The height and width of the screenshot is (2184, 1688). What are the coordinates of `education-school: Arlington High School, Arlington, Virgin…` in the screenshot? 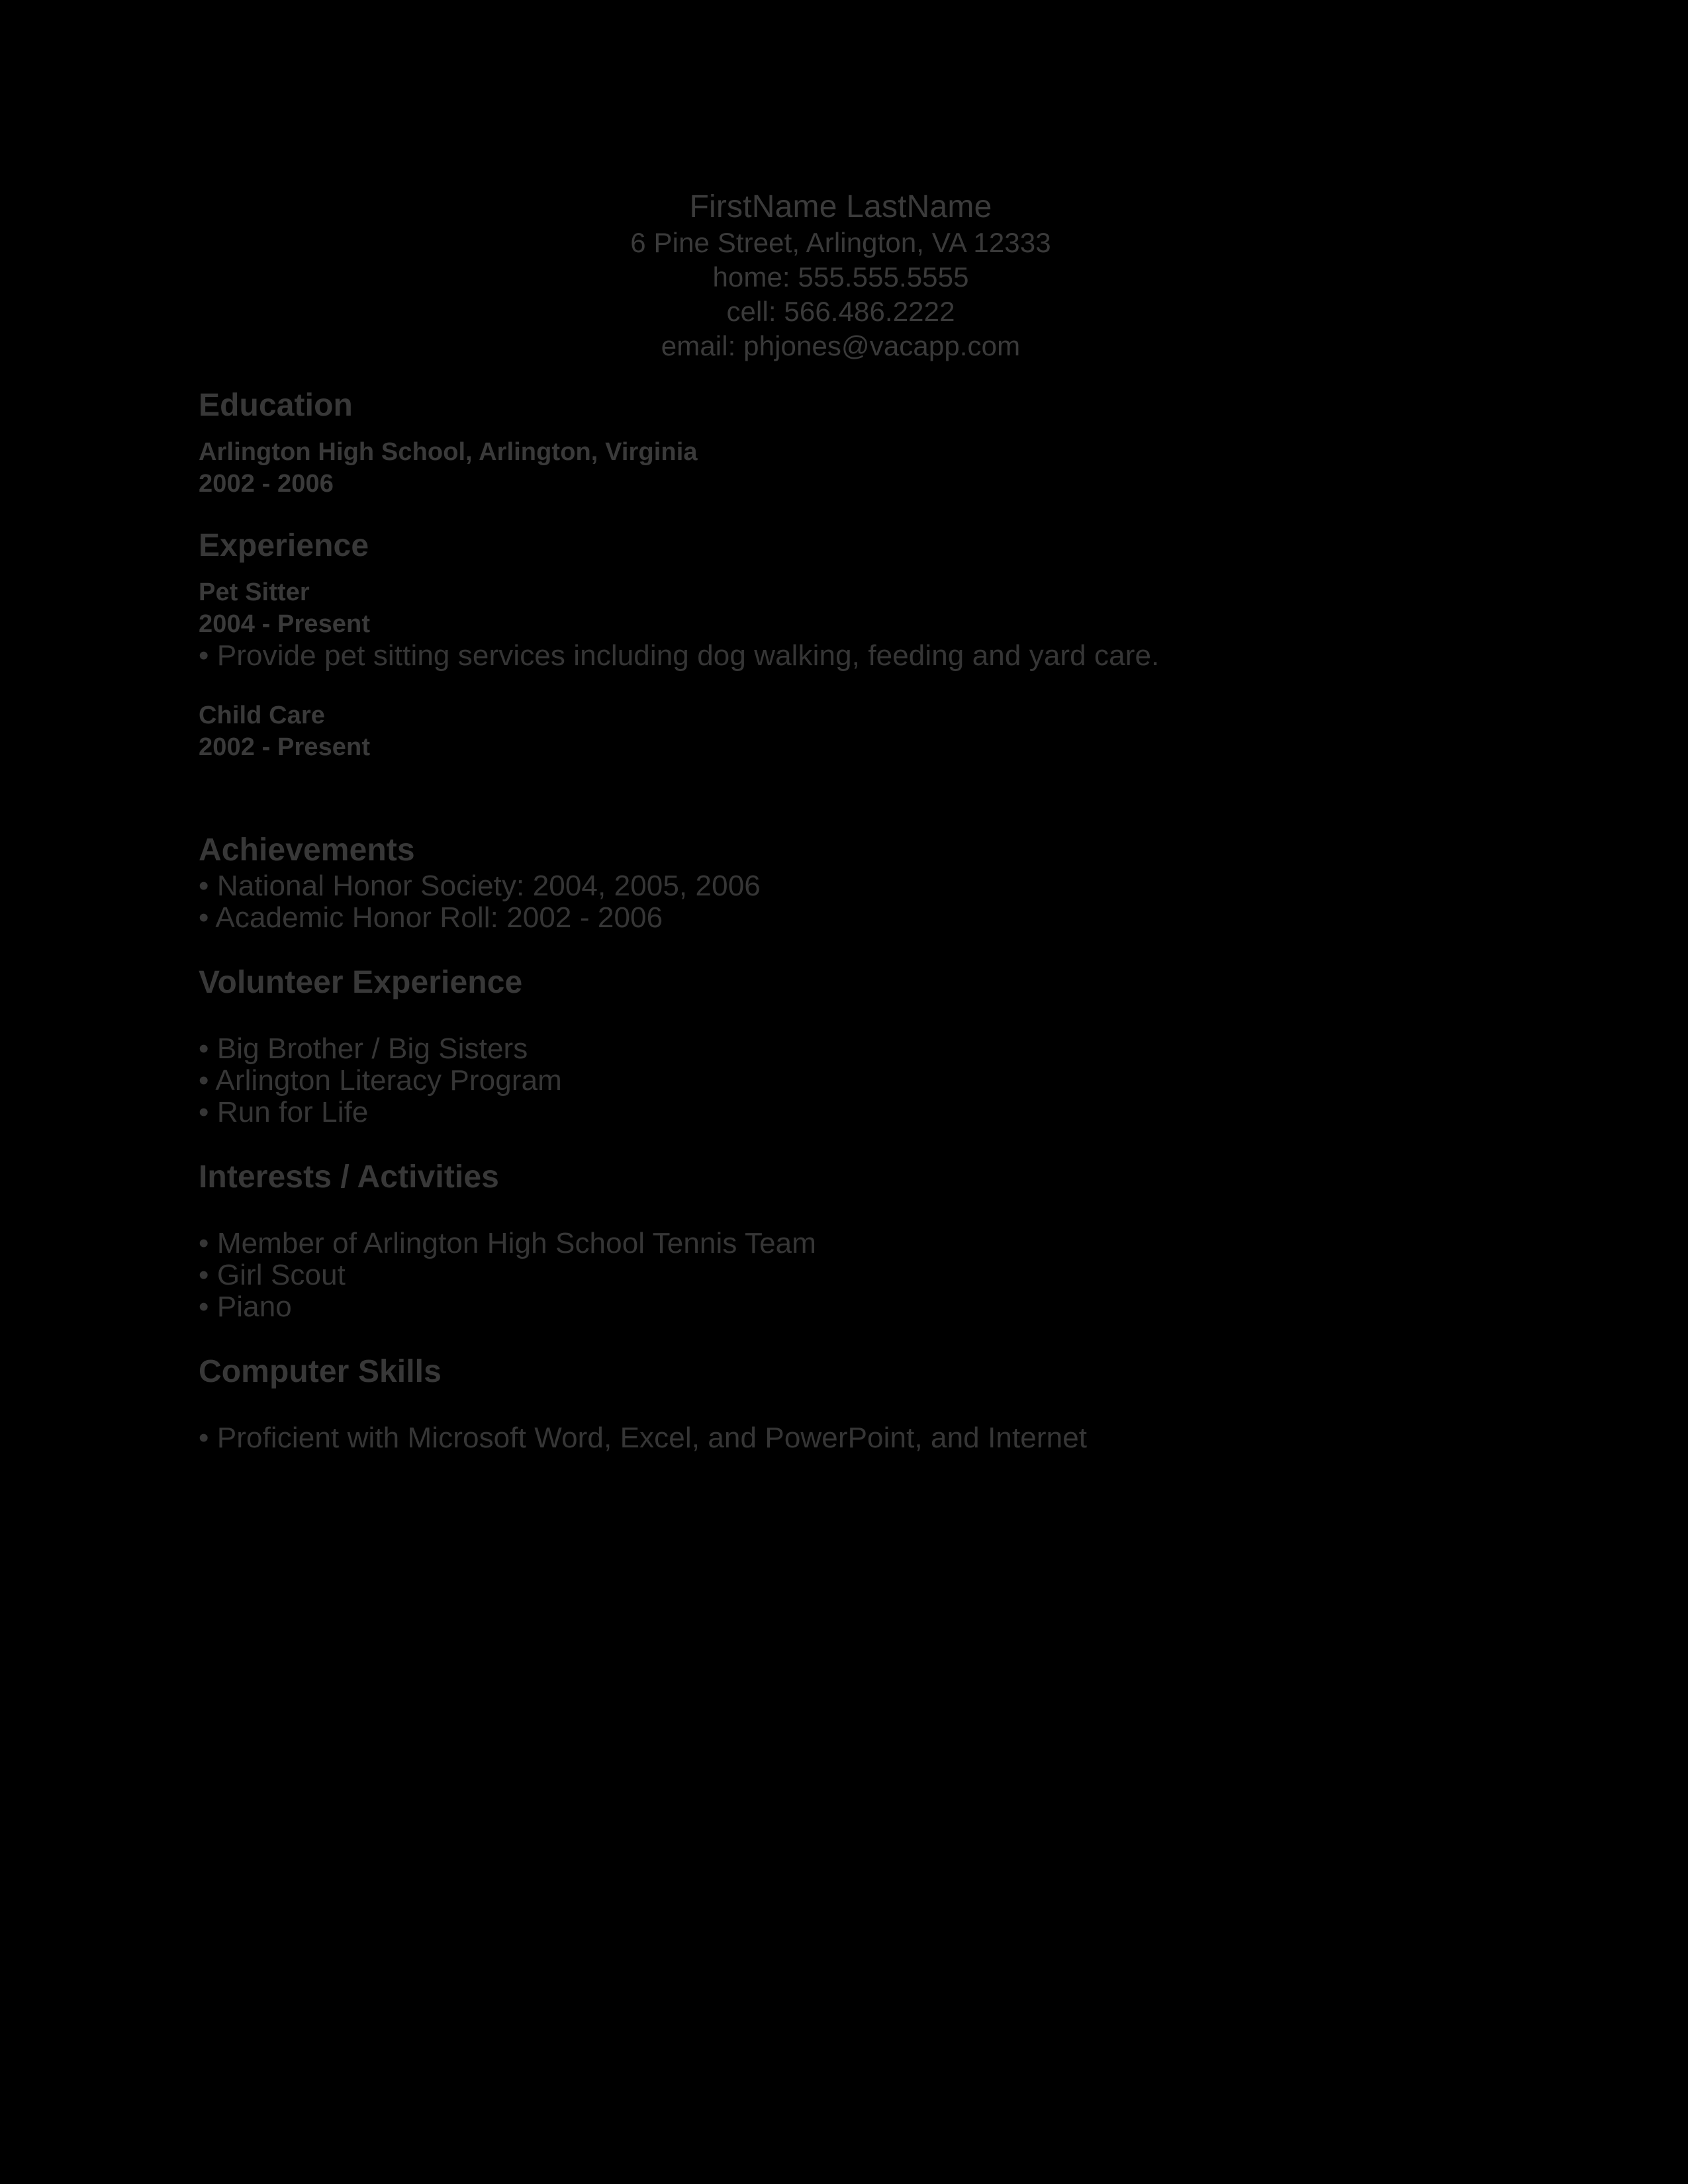 It's located at (448, 452).